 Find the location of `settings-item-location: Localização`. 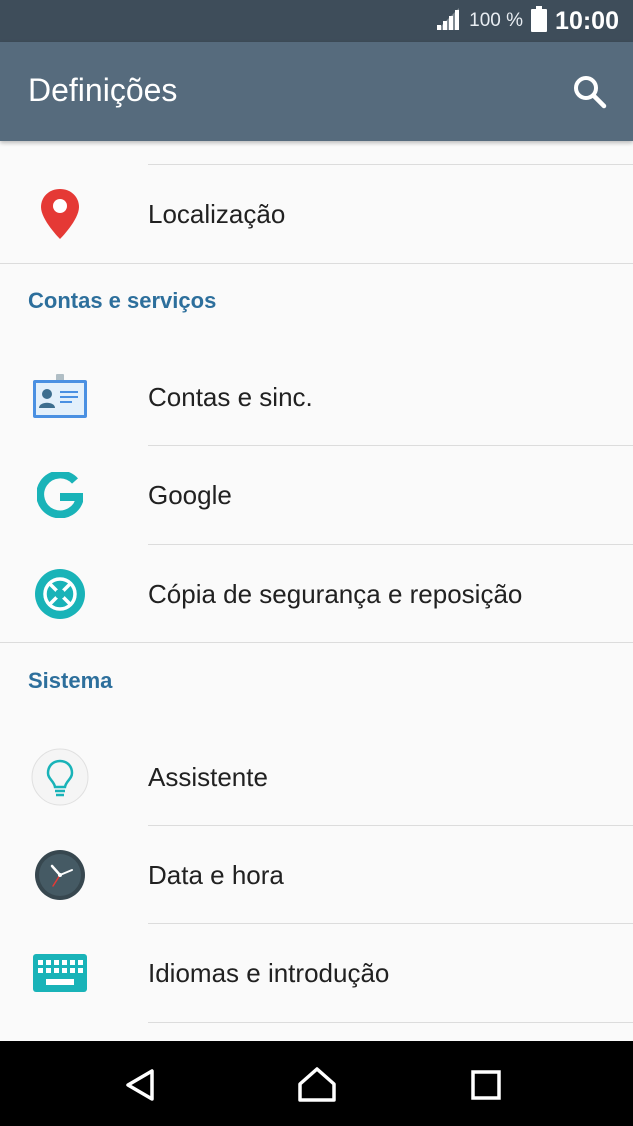

settings-item-location: Localização is located at coordinates (316, 214).